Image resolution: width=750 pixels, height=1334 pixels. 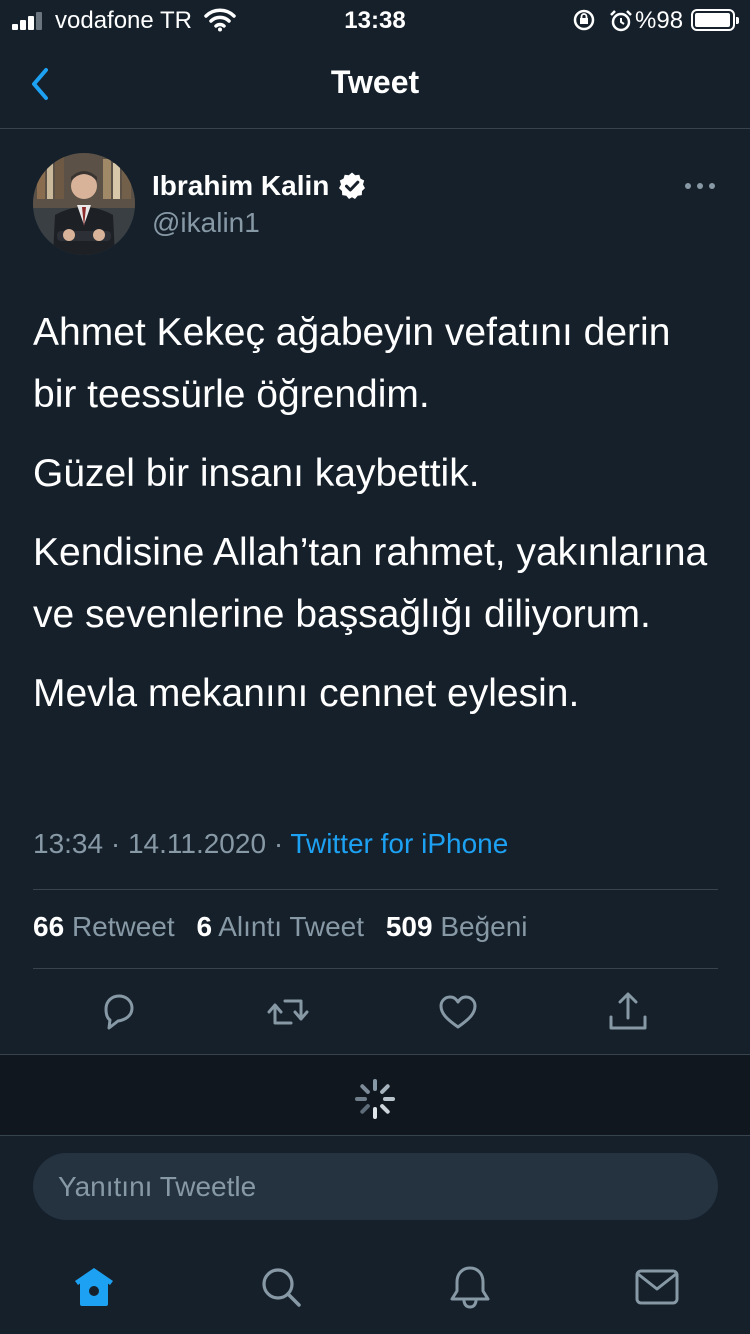 What do you see at coordinates (352, 185) in the screenshot?
I see `verified-badge-icon` at bounding box center [352, 185].